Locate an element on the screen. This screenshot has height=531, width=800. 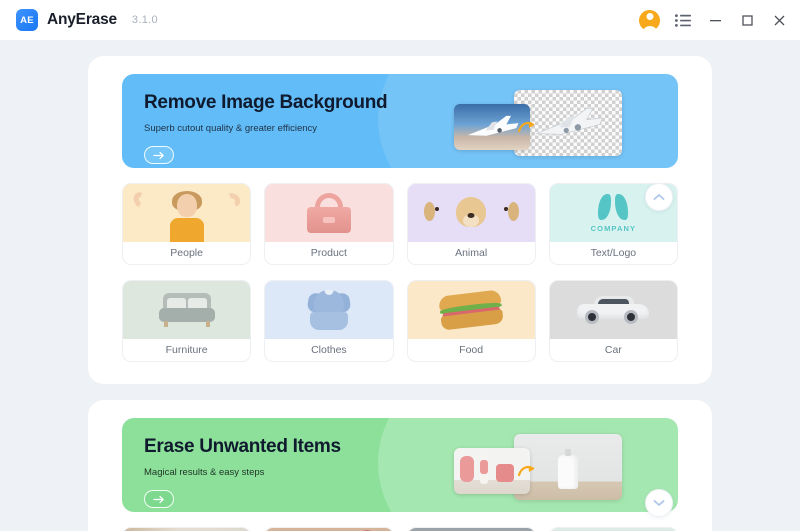
thumbnail-people is located at coordinates (187, 213).